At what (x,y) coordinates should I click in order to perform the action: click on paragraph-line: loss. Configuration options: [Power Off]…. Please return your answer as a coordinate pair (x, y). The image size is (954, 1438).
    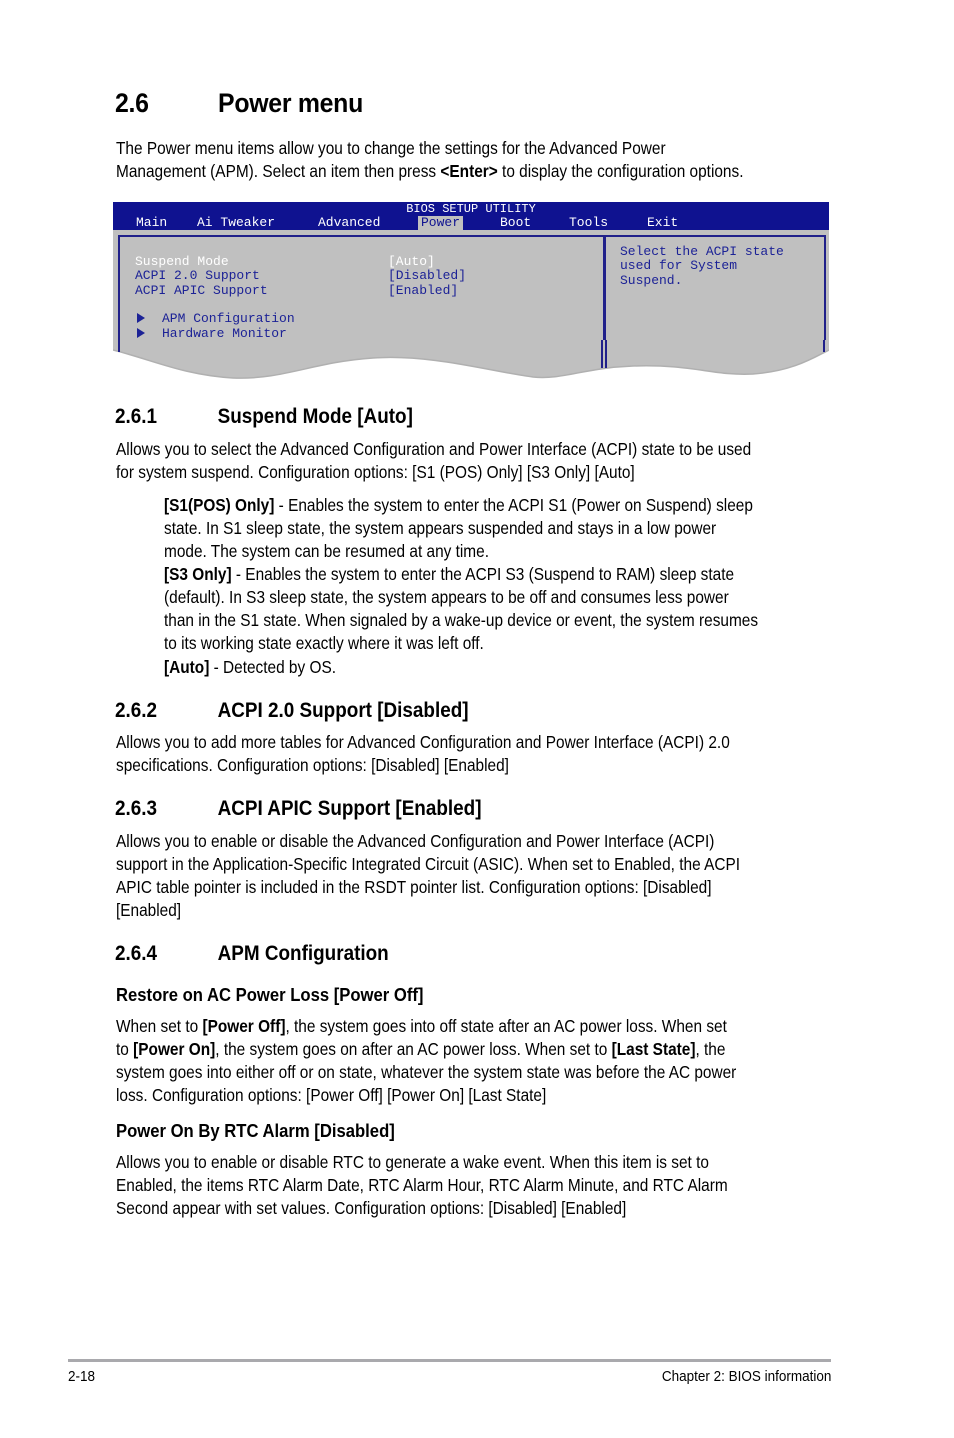
    Looking at the image, I should click on (331, 1095).